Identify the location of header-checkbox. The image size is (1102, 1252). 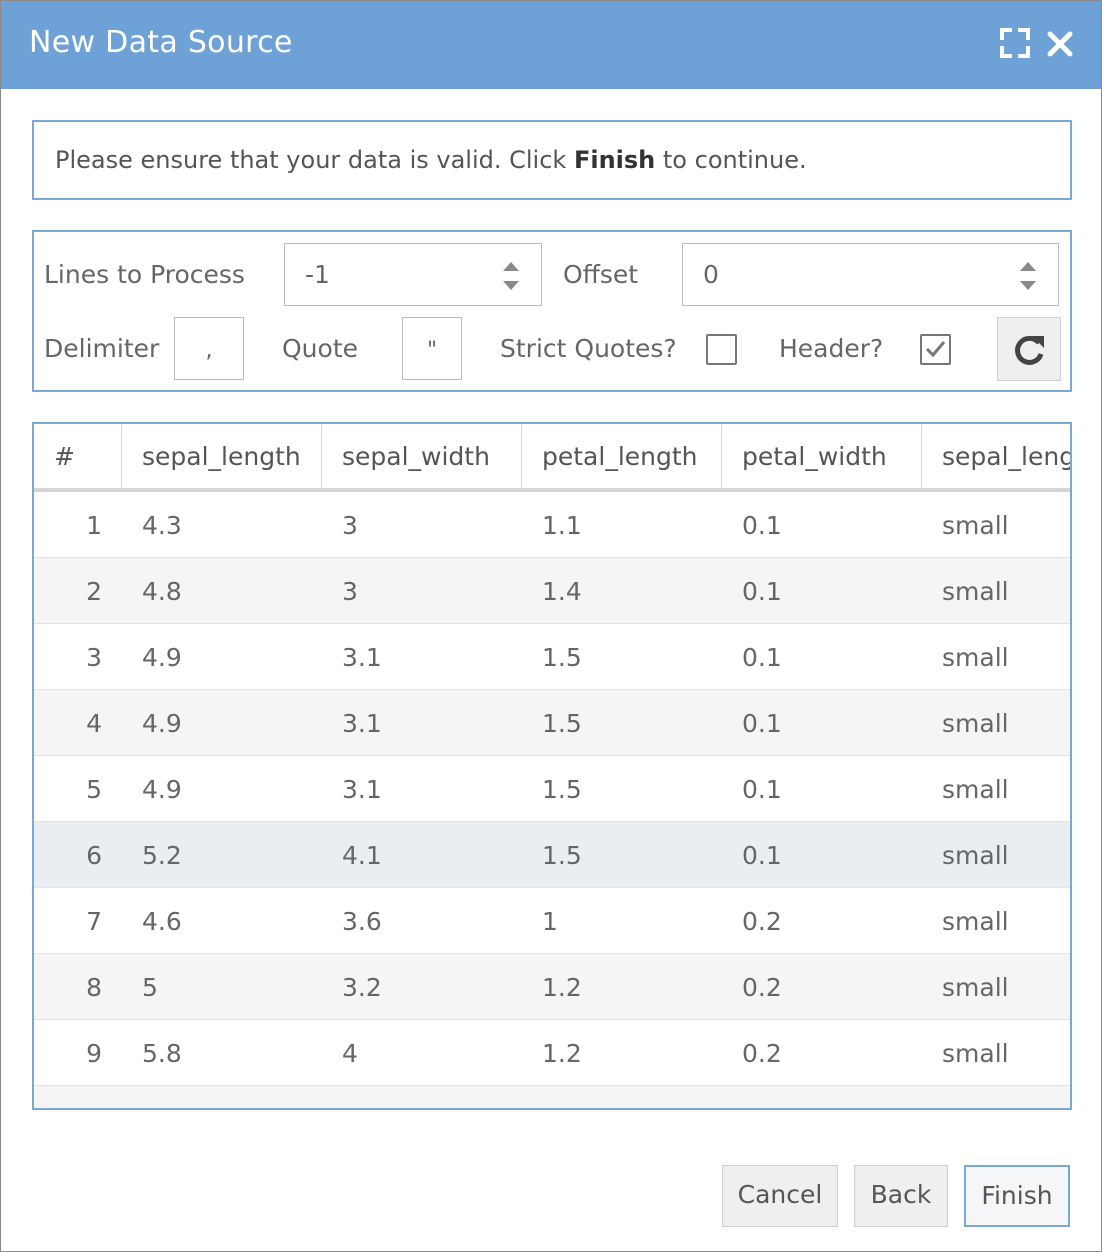
(935, 349).